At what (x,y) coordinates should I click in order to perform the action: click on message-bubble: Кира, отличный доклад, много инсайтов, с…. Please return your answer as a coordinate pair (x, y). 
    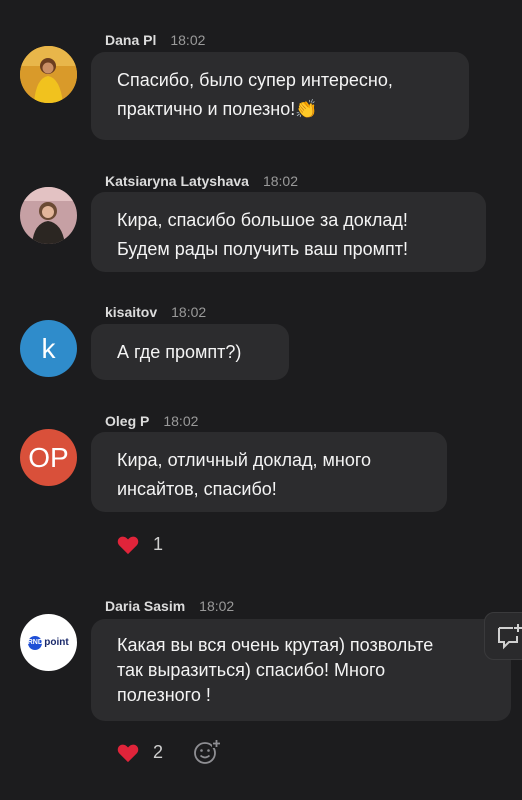
    Looking at the image, I should click on (269, 472).